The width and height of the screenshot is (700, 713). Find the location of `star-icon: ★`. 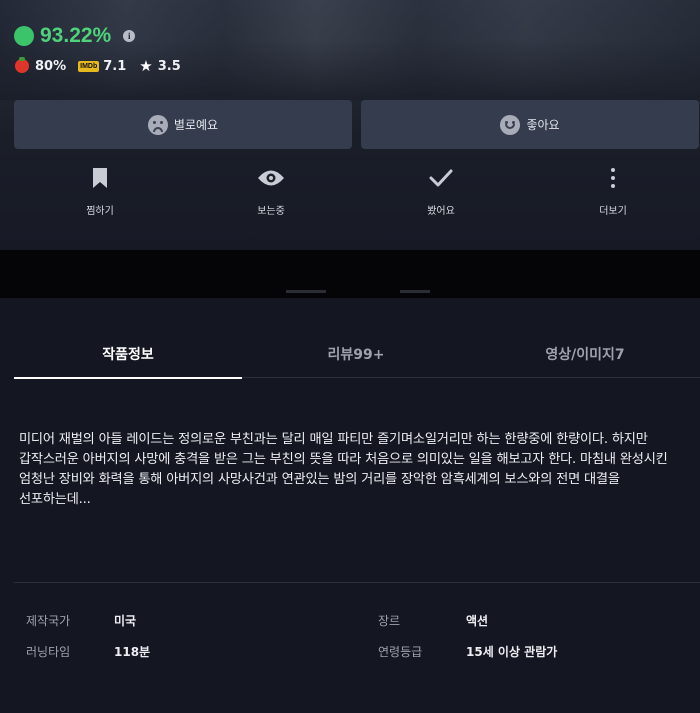

star-icon: ★ is located at coordinates (146, 66).